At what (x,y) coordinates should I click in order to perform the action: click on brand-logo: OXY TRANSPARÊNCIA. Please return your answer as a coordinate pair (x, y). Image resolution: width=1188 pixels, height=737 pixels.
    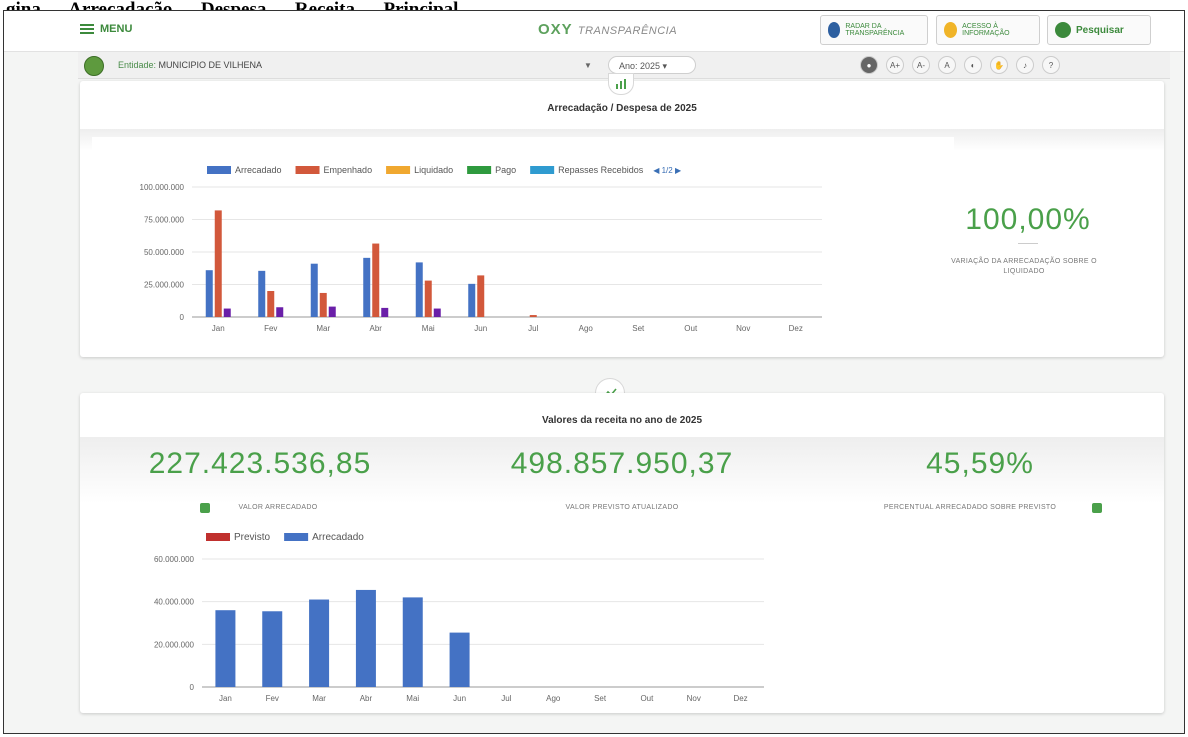
    Looking at the image, I should click on (607, 29).